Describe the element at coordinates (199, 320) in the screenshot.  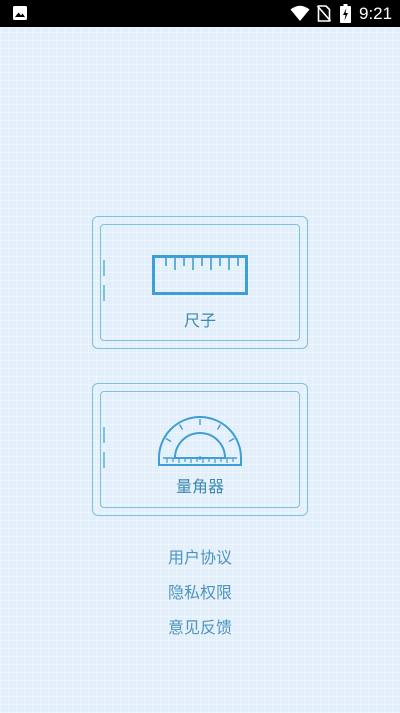
I see `ruler-label: 尺子` at that location.